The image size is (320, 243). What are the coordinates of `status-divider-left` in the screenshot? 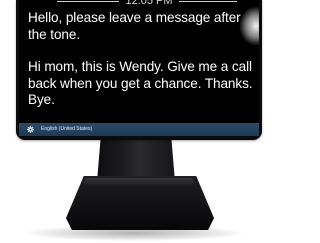 It's located at (88, 1).